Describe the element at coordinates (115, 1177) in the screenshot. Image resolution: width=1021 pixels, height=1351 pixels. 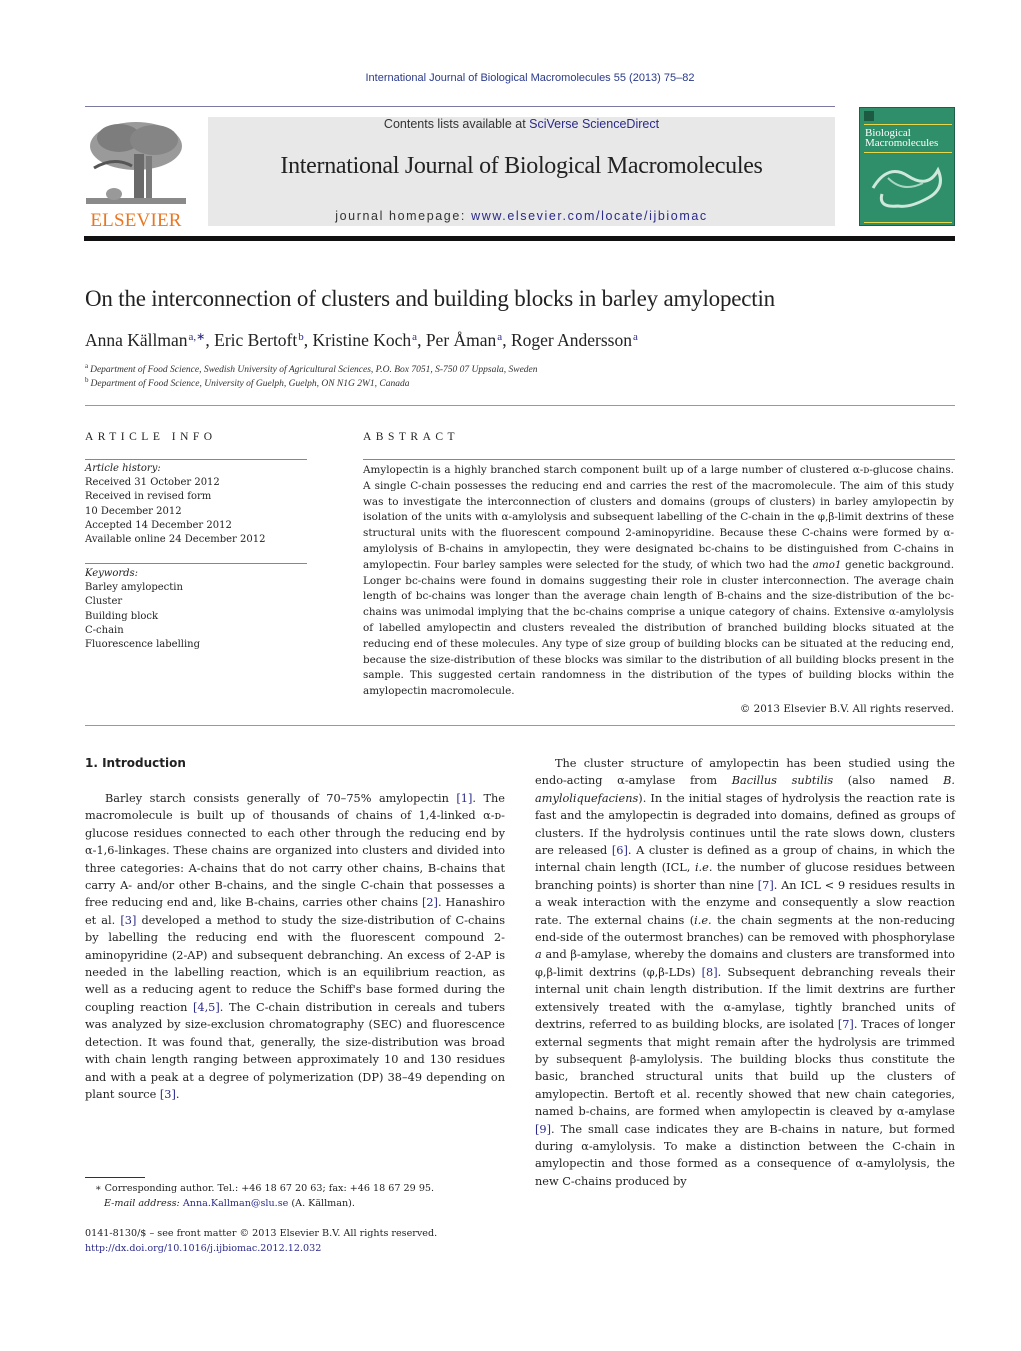
I see `footnote-rule` at that location.